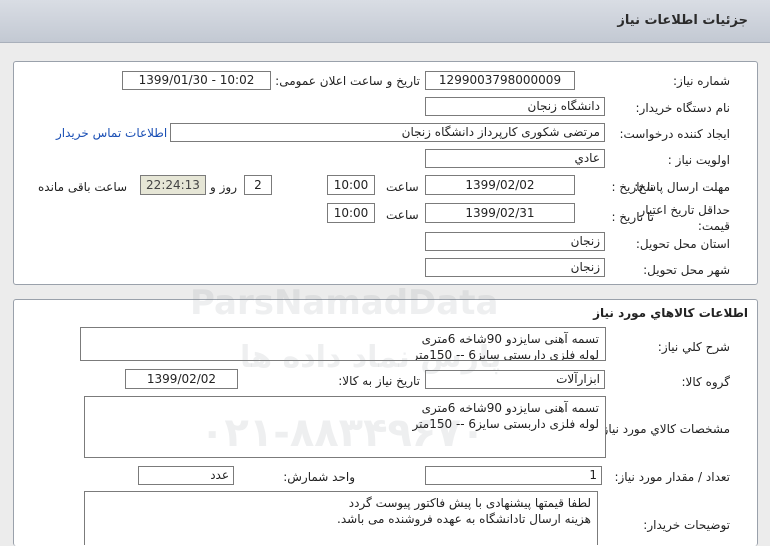 Image resolution: width=770 pixels, height=546 pixels. Describe the element at coordinates (173, 185) in the screenshot. I see `remaining-time-field: 22:24:13` at that location.